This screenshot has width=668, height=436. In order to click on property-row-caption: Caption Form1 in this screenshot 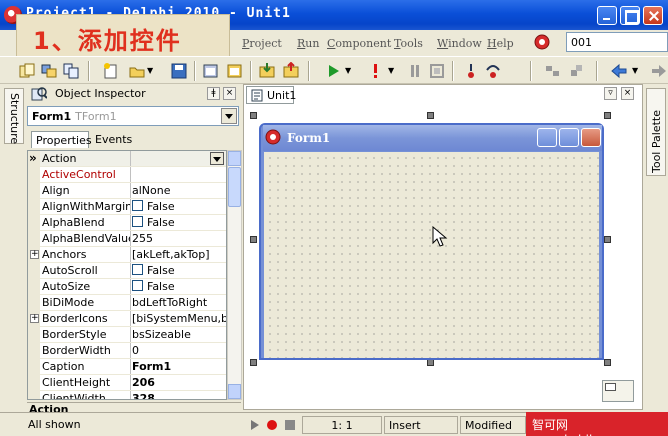, I will do `click(127, 367)`.